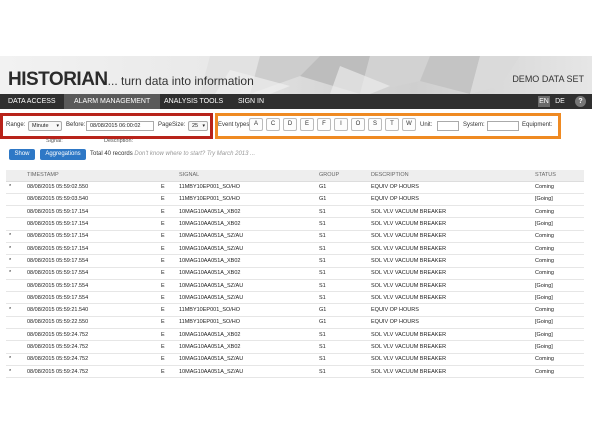 This screenshot has width=592, height=444. I want to click on aggregations-button: Aggregations, so click(63, 154).